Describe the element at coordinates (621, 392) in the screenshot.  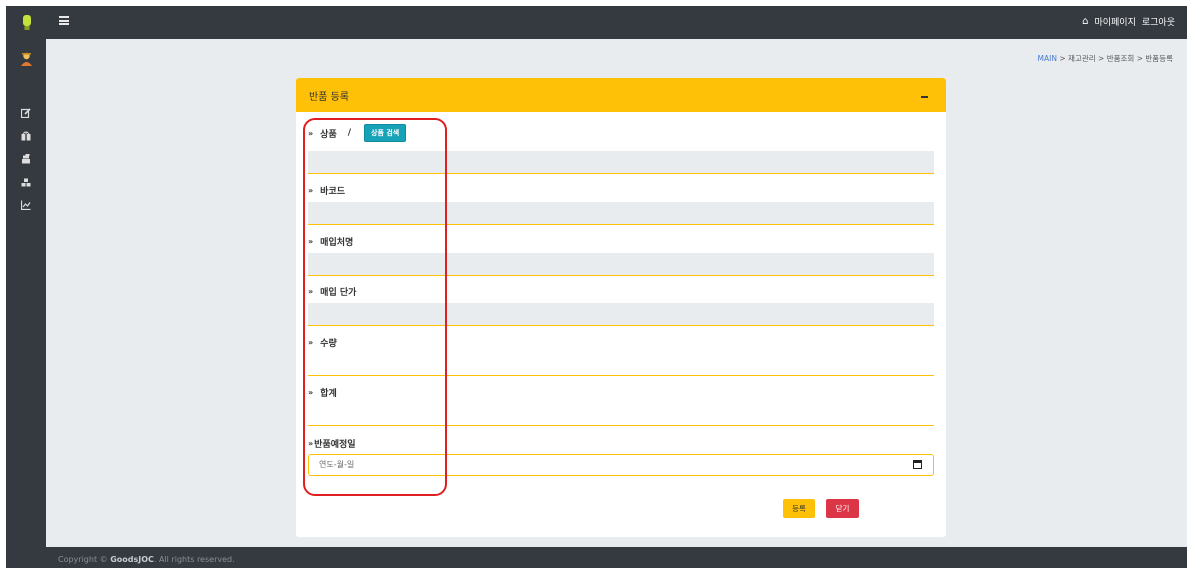
I see `total-field: » 합계` at that location.